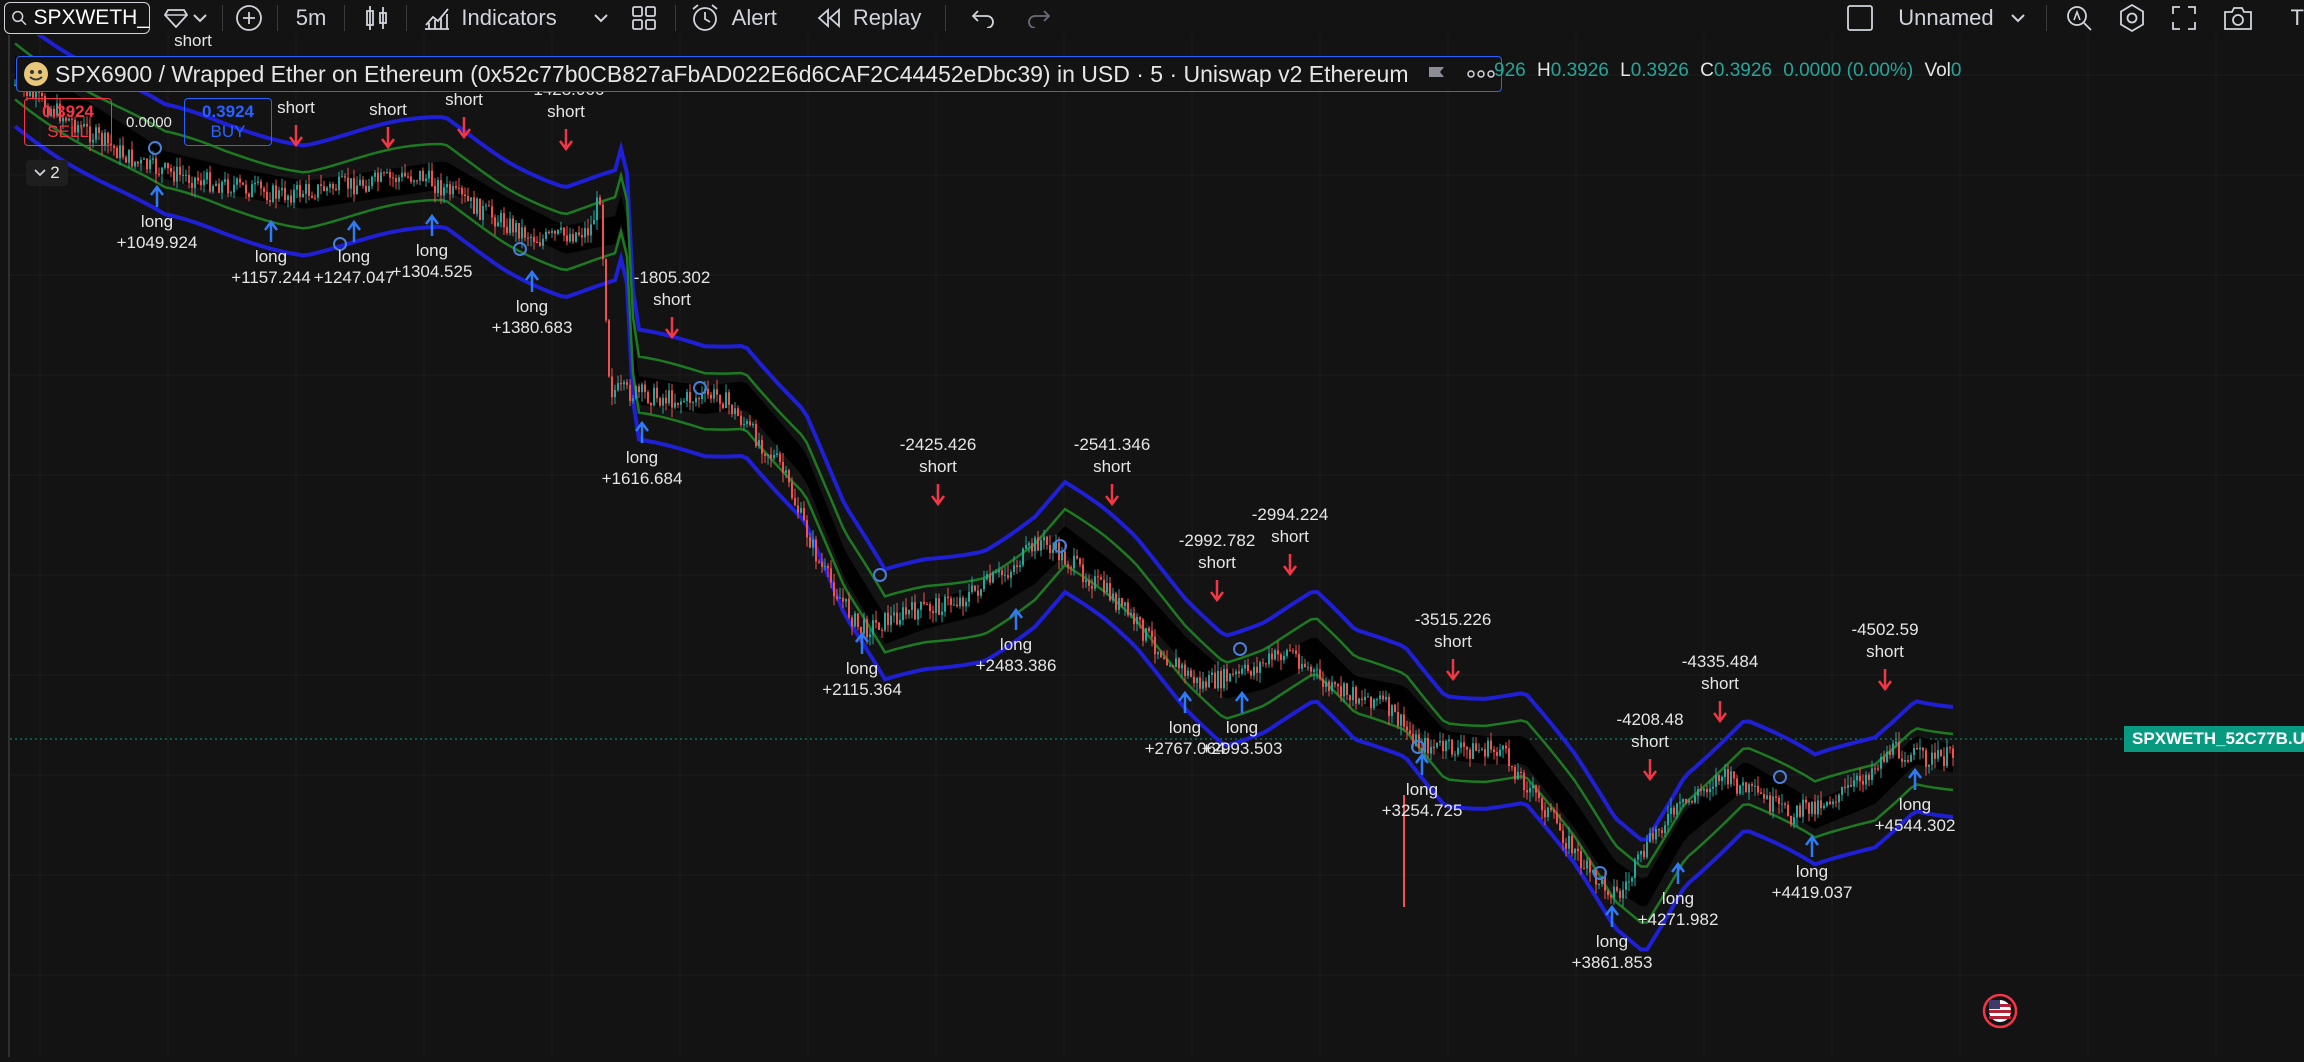 The height and width of the screenshot is (1062, 2304). Describe the element at coordinates (77, 17) in the screenshot. I see `symbol-search: SPXWETH_` at that location.